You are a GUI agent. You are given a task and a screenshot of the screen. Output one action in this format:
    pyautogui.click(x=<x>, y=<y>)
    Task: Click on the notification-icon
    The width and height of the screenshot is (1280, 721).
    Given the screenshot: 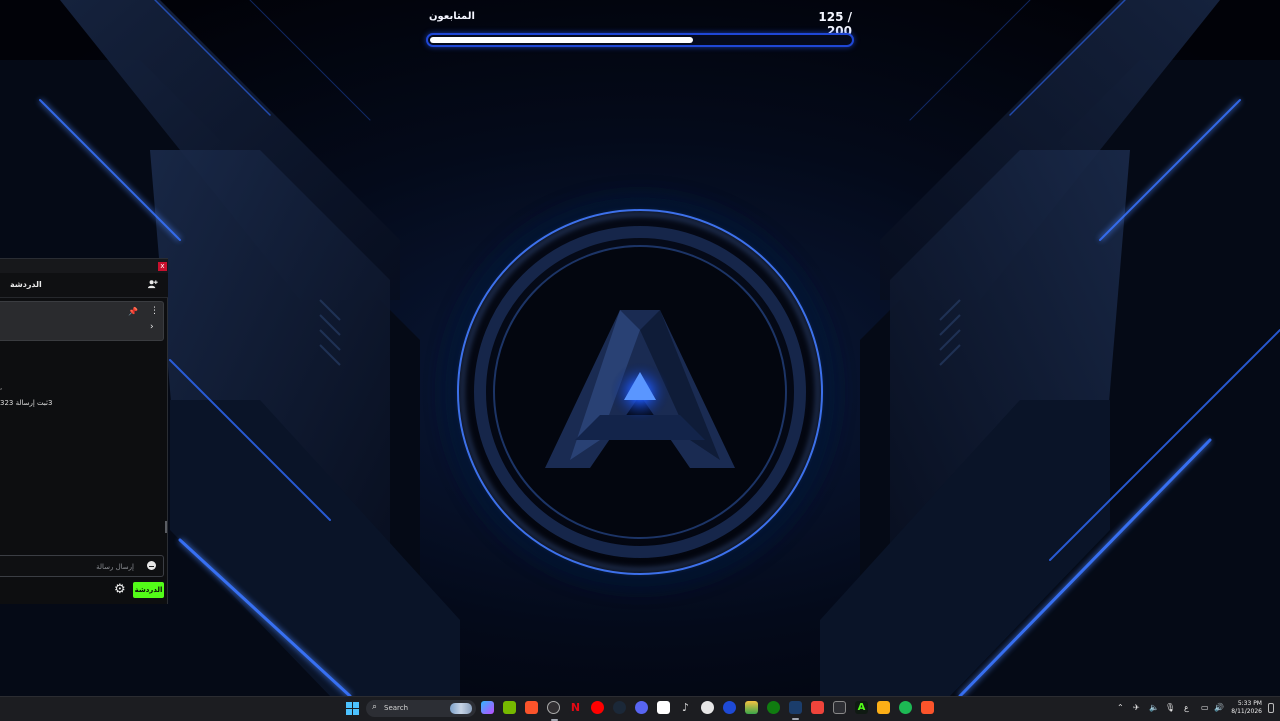 What is the action you would take?
    pyautogui.click(x=1271, y=708)
    